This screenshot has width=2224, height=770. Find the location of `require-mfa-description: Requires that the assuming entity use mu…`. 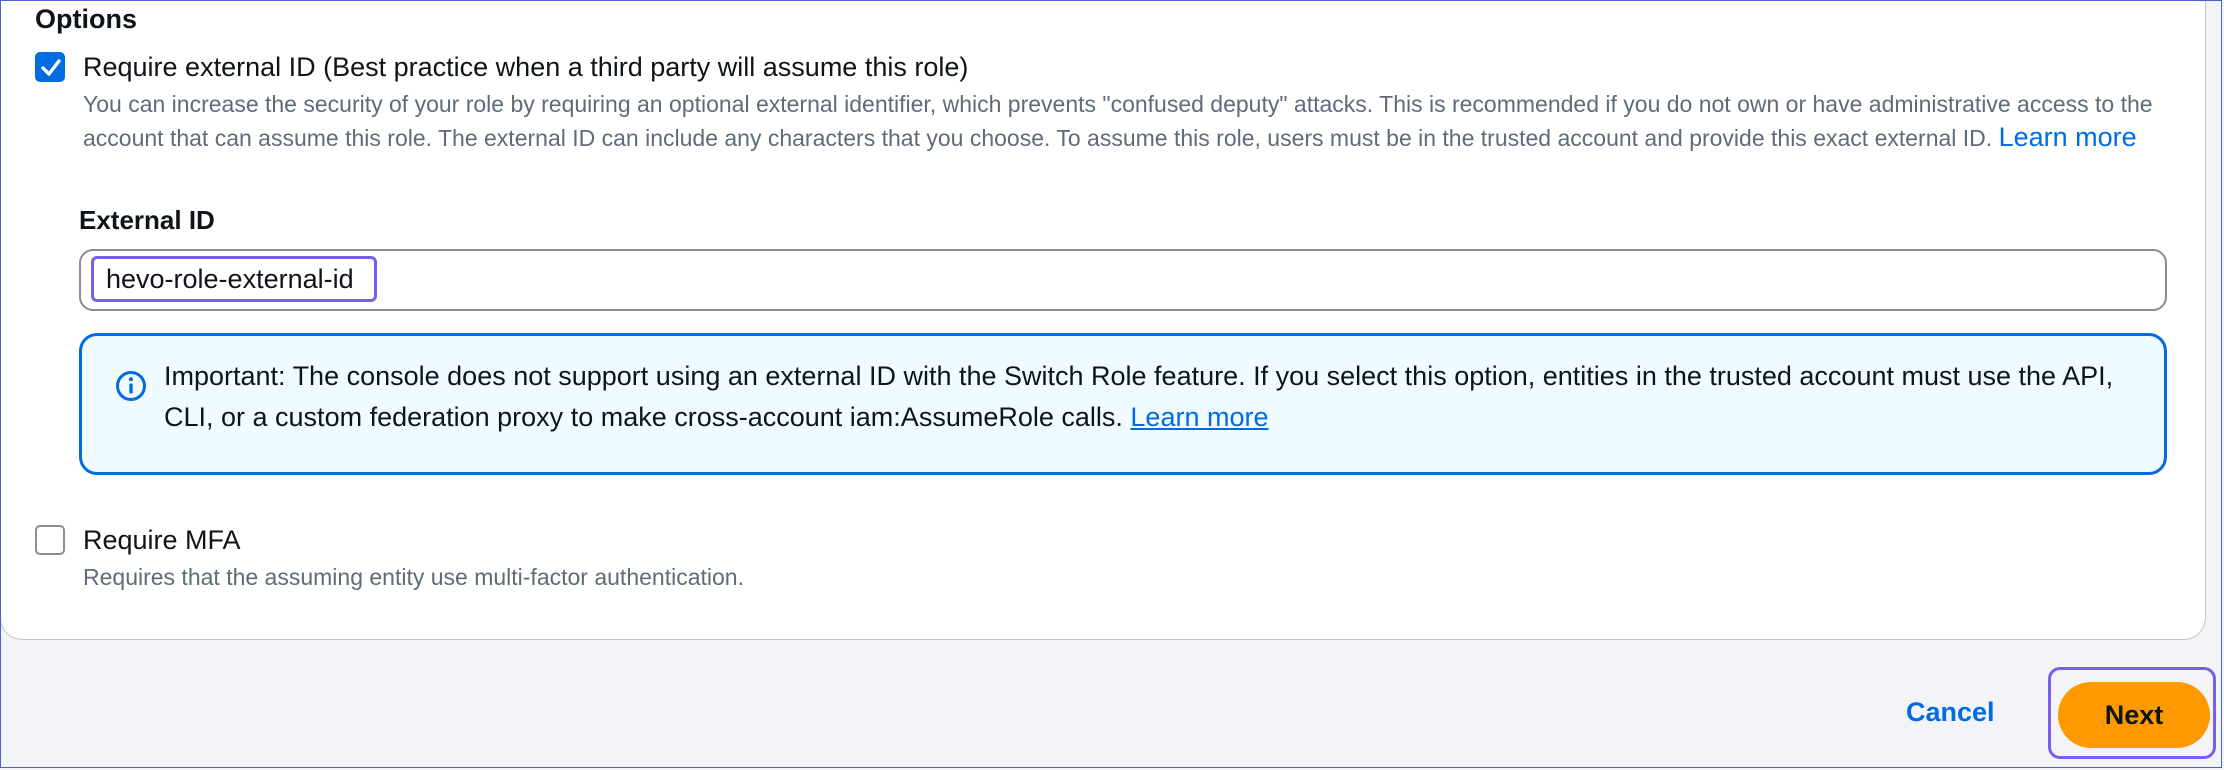

require-mfa-description: Requires that the assuming entity use mu… is located at coordinates (413, 577).